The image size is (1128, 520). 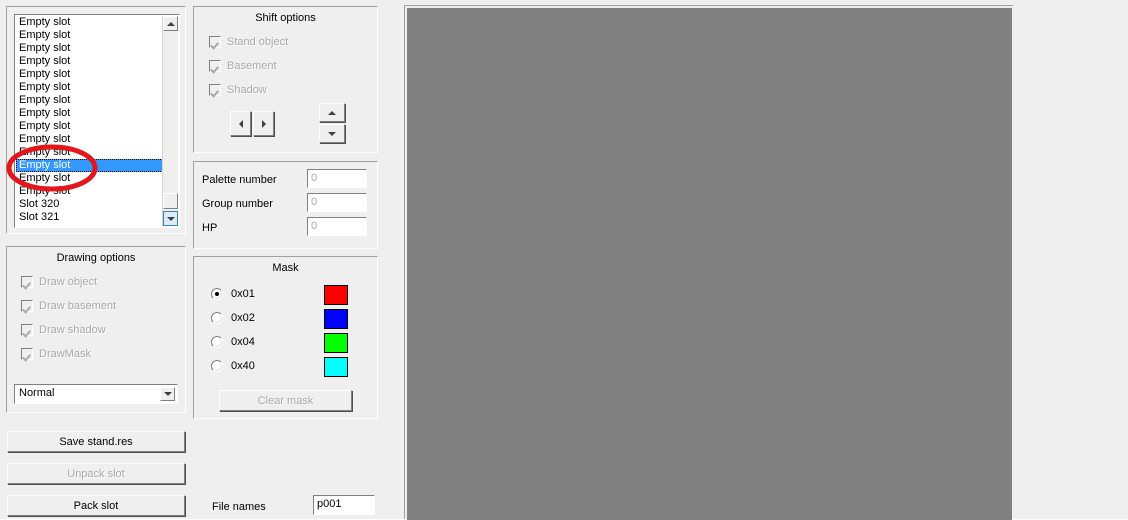 I want to click on button-label: Unpack slot, so click(x=96, y=473).